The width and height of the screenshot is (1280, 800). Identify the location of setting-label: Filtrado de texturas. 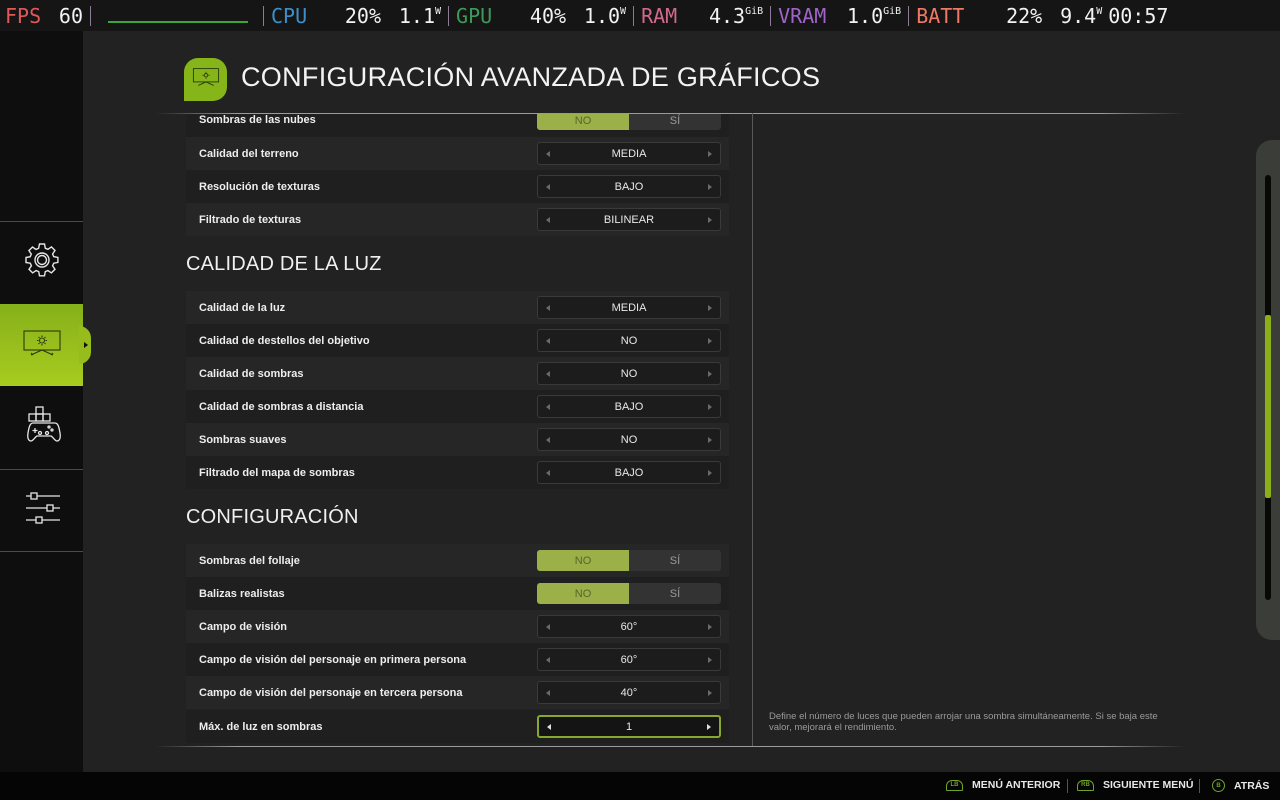
(250, 219).